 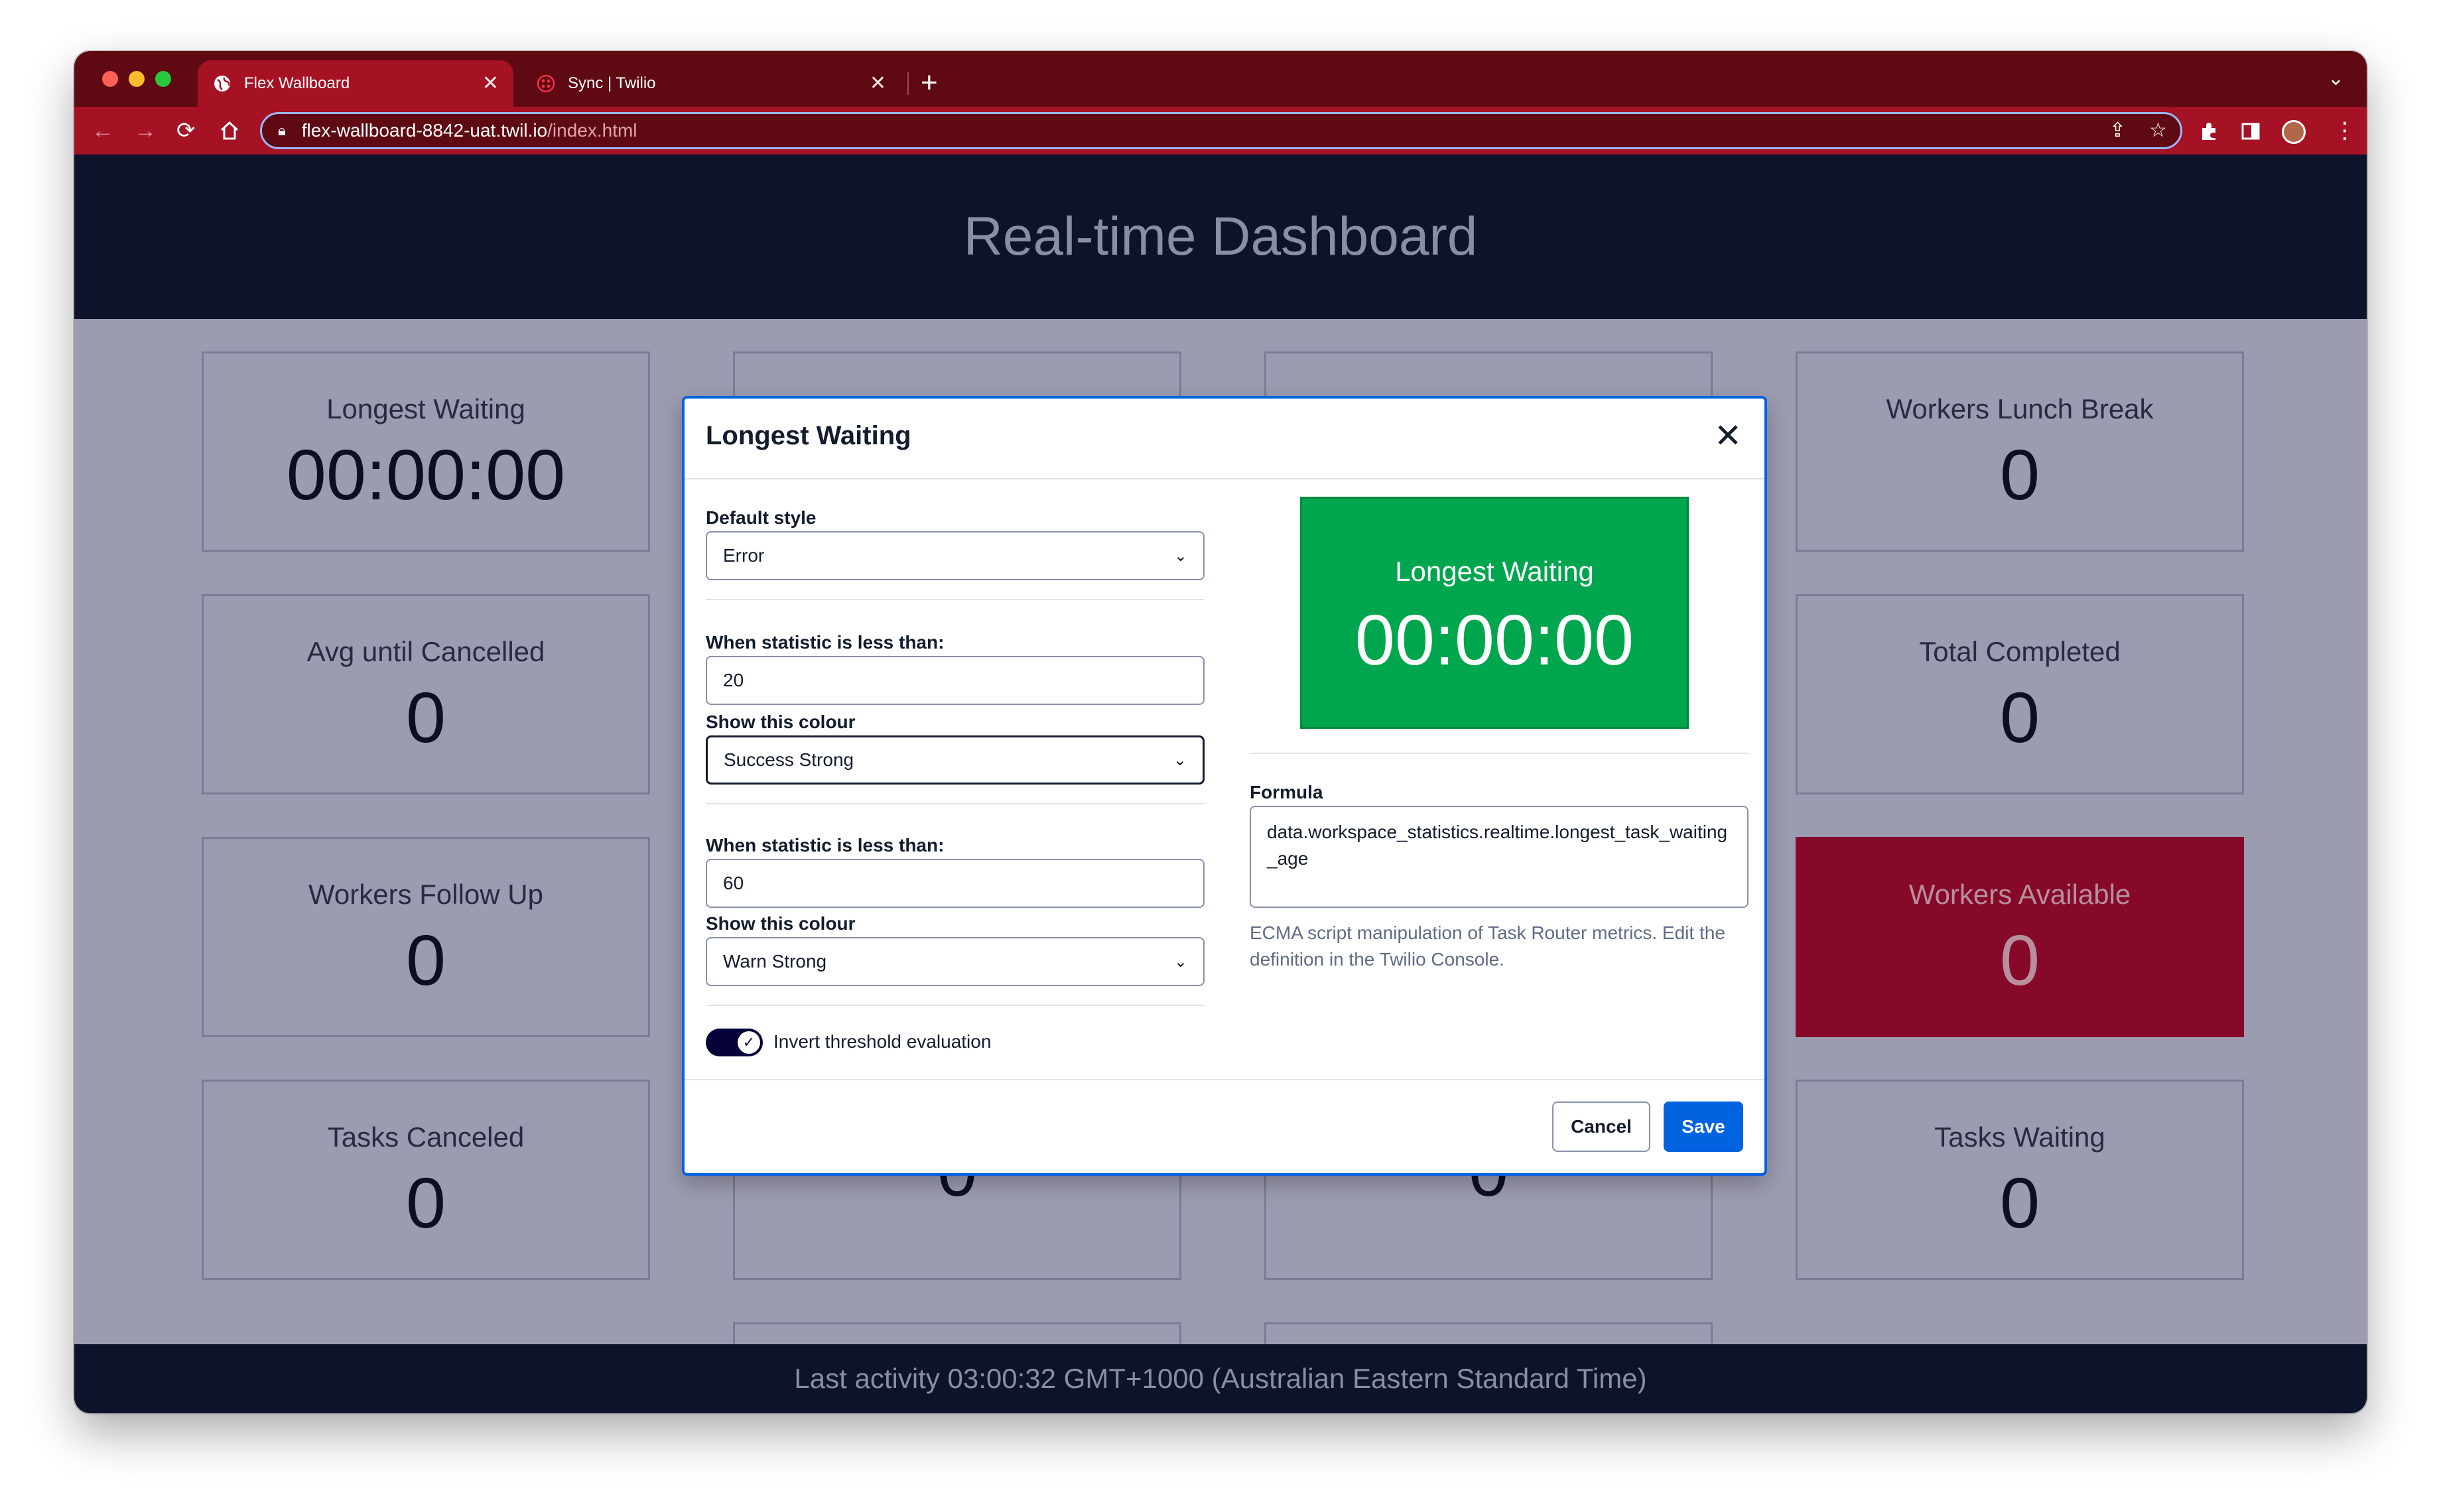 What do you see at coordinates (145, 130) in the screenshot?
I see `forward-icon: →` at bounding box center [145, 130].